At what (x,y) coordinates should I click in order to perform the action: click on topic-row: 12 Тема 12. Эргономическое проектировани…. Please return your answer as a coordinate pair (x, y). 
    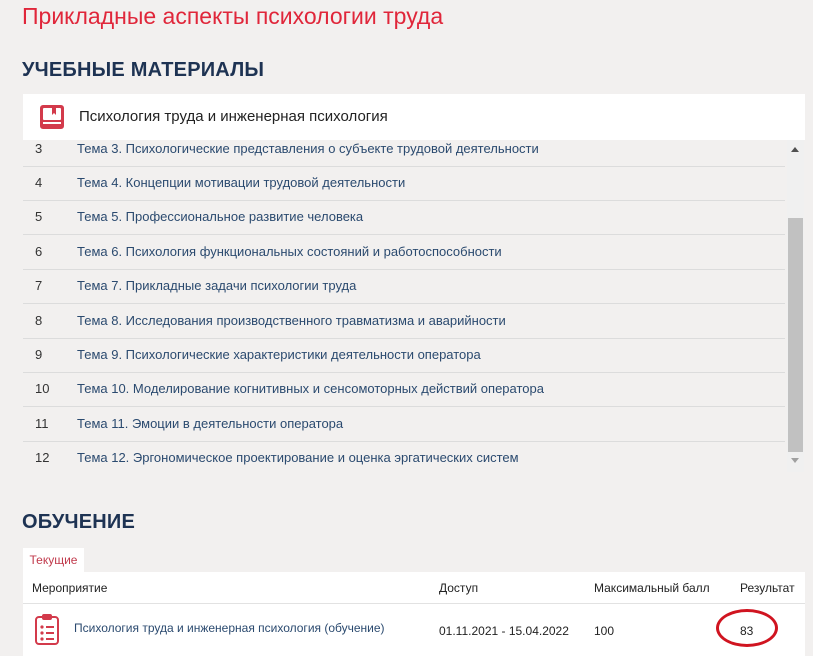
    Looking at the image, I should click on (404, 456).